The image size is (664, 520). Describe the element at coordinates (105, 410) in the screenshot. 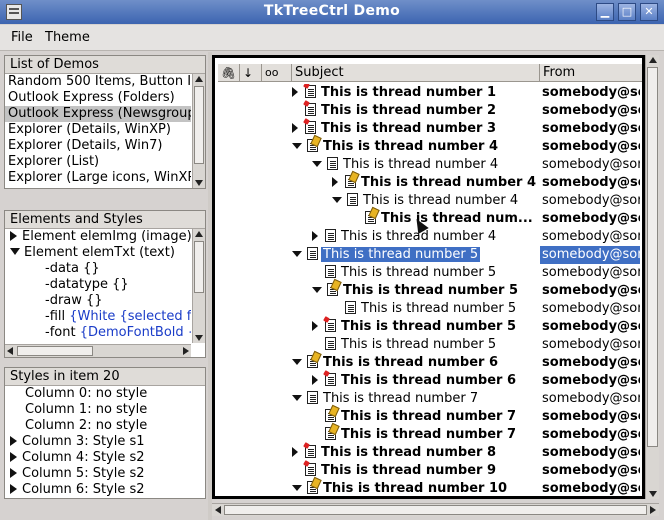

I see `style-tree-row: Column 1: no style` at that location.